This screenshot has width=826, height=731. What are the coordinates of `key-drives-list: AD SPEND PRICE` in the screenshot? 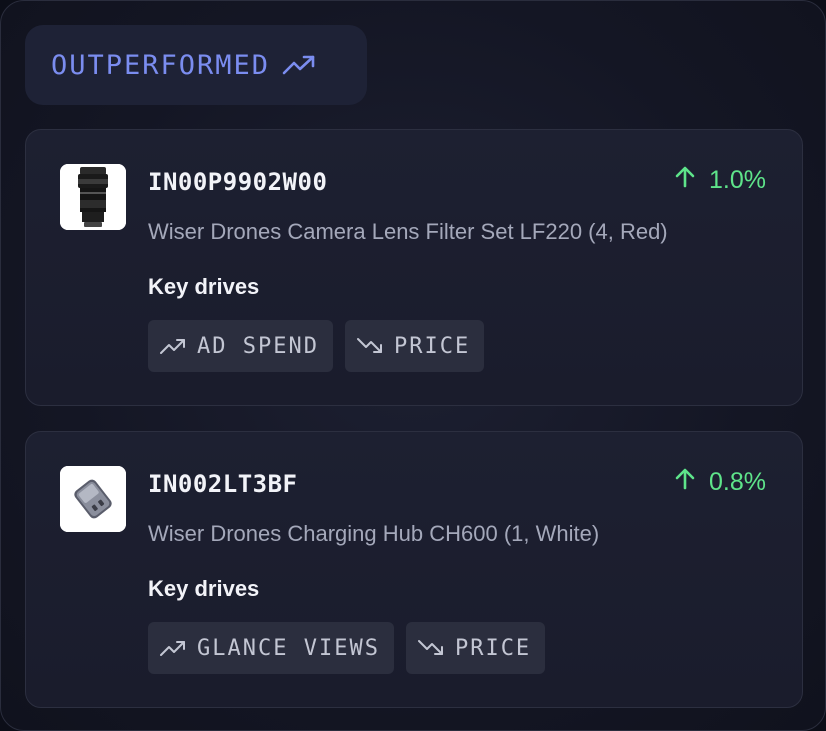 It's located at (316, 346).